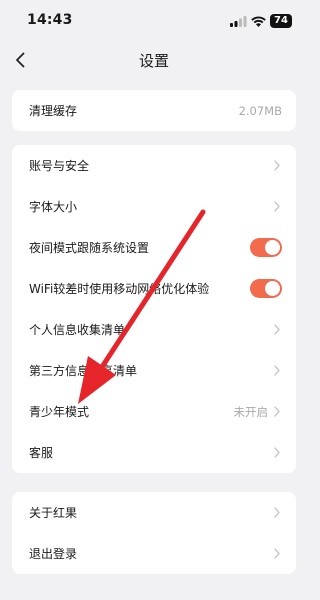  I want to click on third-party-info-label: 第三方信息共享清单, so click(83, 371).